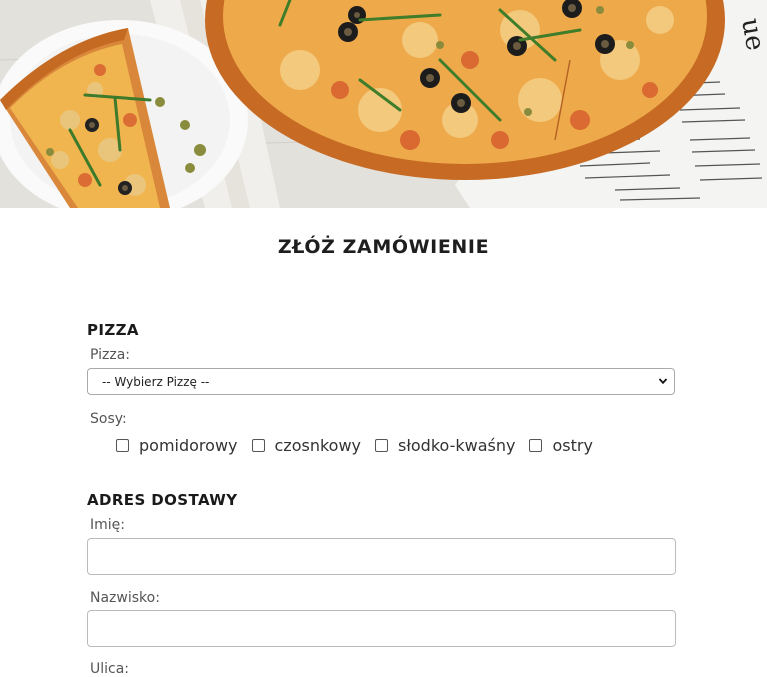 This screenshot has height=677, width=767. Describe the element at coordinates (188, 445) in the screenshot. I see `sauce-label: pomidorowy` at that location.